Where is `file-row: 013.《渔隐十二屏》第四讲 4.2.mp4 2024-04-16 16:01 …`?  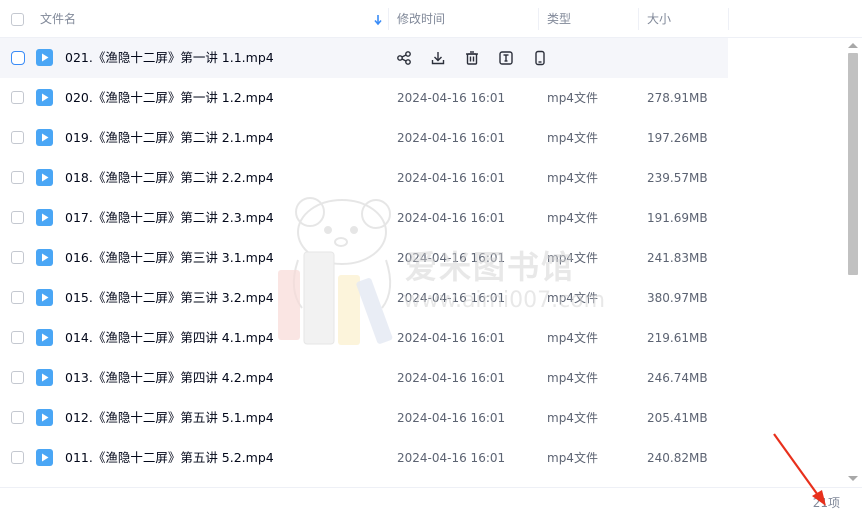
file-row: 013.《渔隐十二屏》第四讲 4.2.mp4 2024-04-16 16:01 … is located at coordinates (364, 378).